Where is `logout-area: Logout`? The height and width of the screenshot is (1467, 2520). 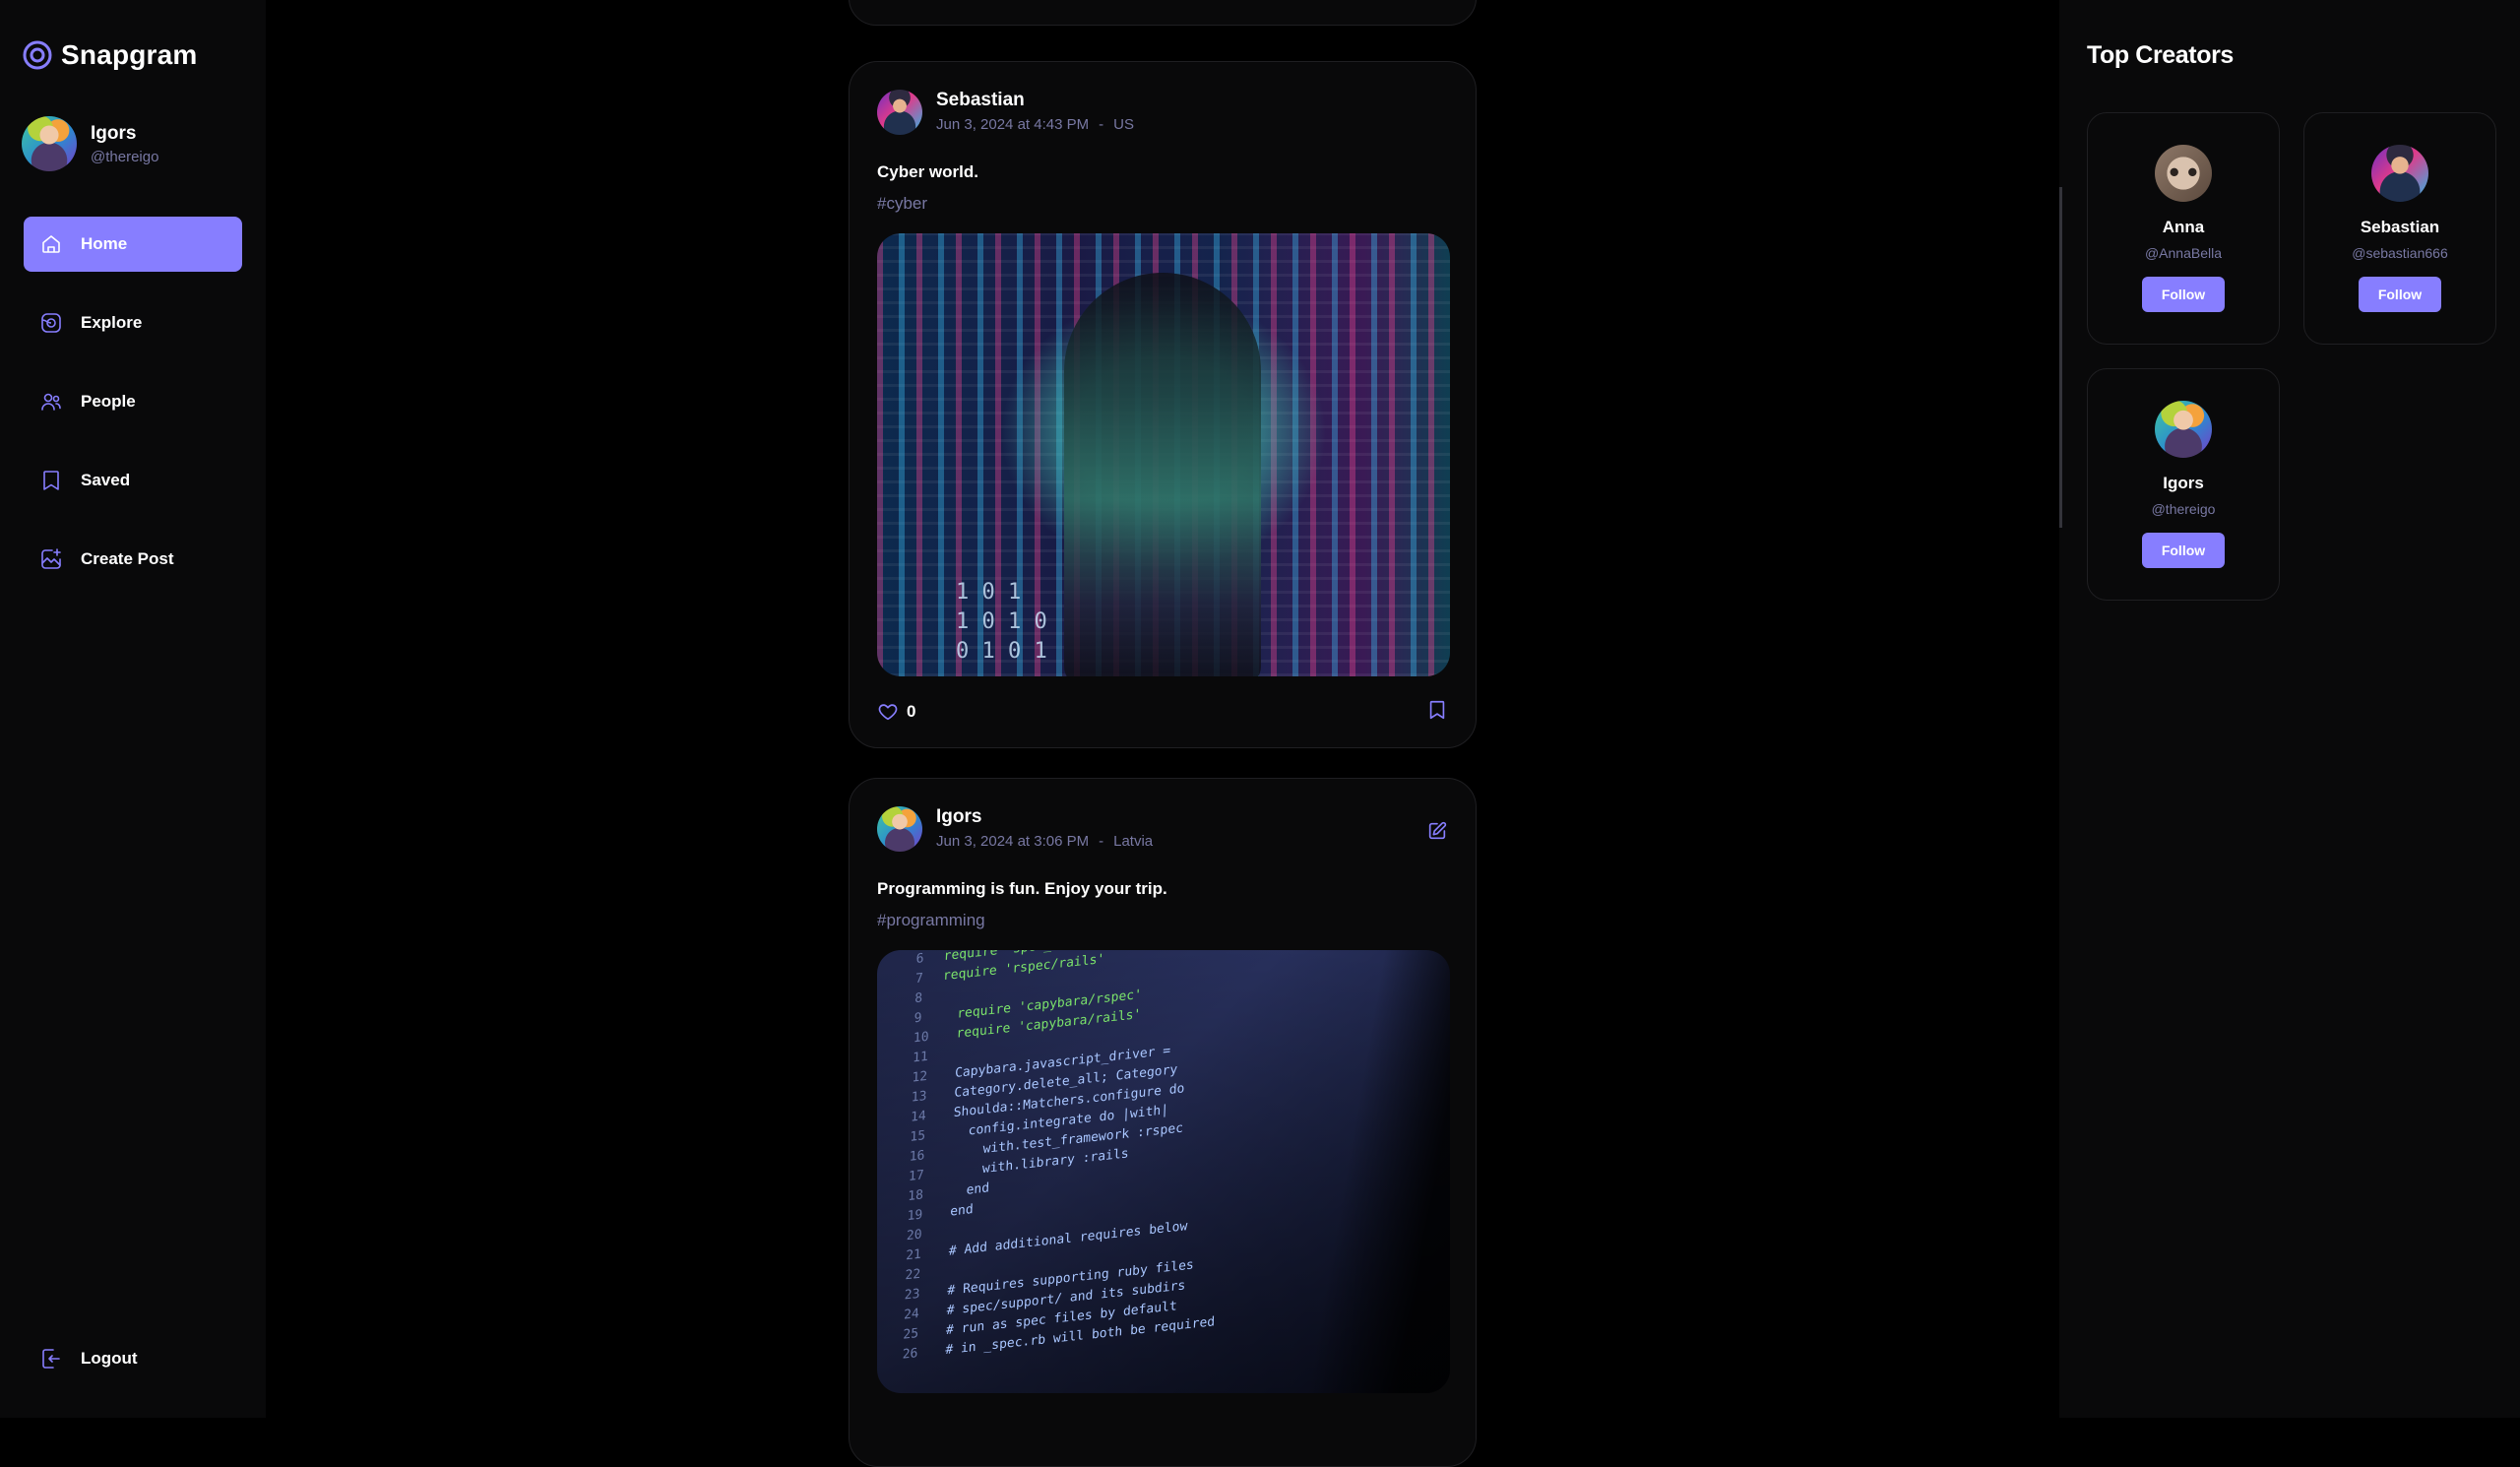
logout-area: Logout is located at coordinates (133, 1370).